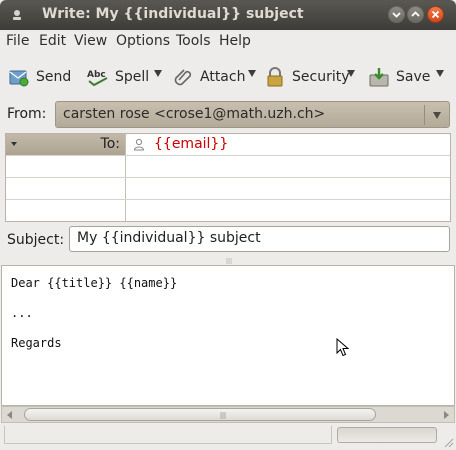 Image resolution: width=456 pixels, height=450 pixels. Describe the element at coordinates (223, 77) in the screenshot. I see `attach-label: Attach` at that location.